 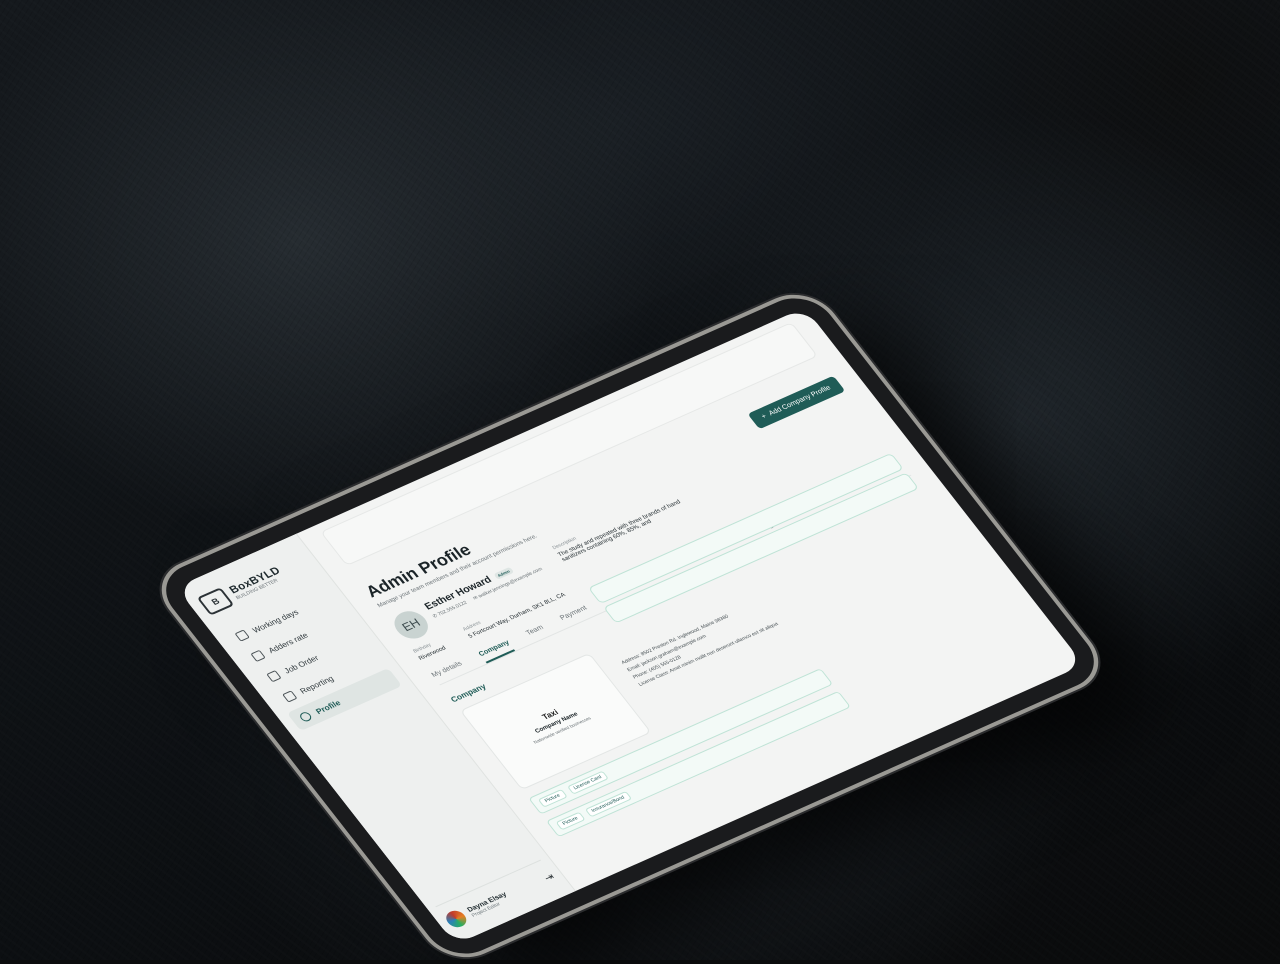 I want to click on tab-company: Company, so click(x=496, y=651).